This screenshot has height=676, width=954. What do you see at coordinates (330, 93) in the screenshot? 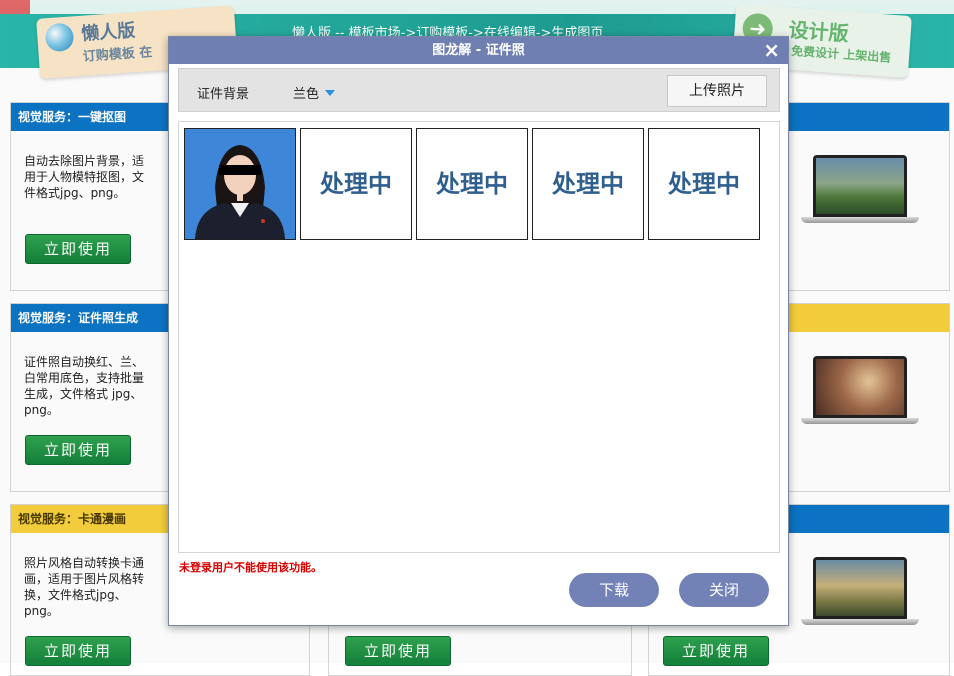
I see `caret-down-icon` at bounding box center [330, 93].